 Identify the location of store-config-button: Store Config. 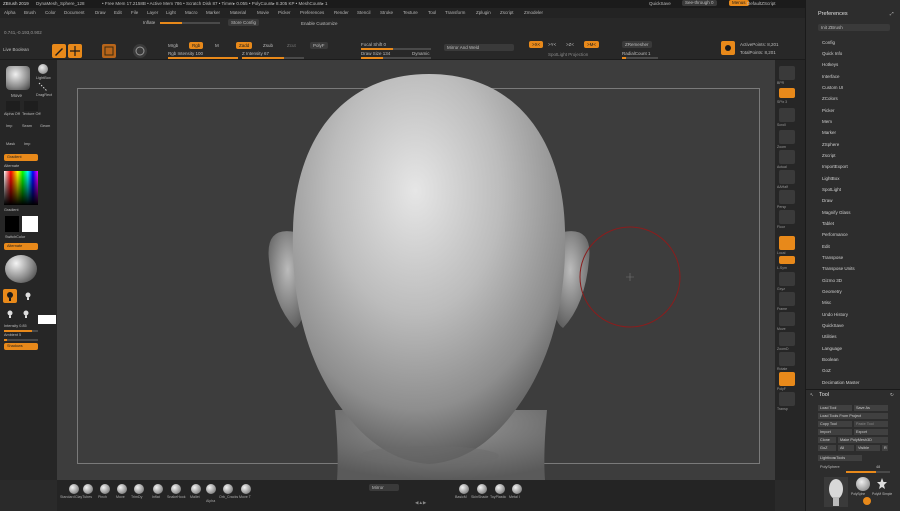
(244, 22).